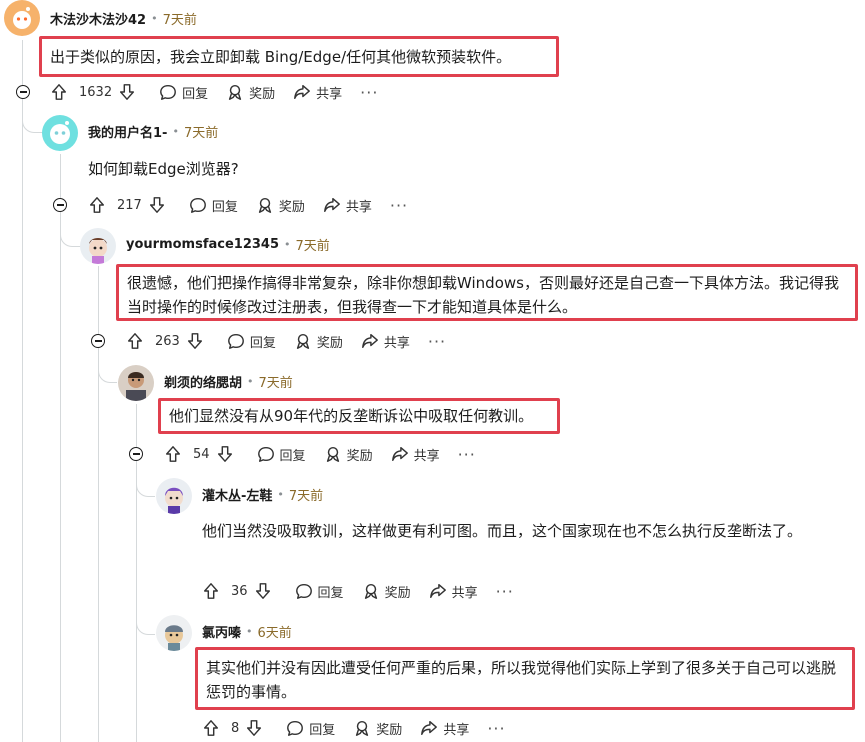 This screenshot has height=742, width=865. Describe the element at coordinates (429, 728) in the screenshot. I see `share-icon` at that location.